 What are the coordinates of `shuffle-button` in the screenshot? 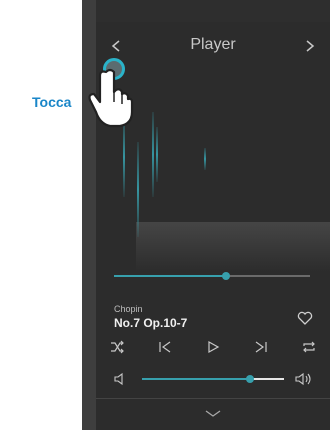 It's located at (117, 347).